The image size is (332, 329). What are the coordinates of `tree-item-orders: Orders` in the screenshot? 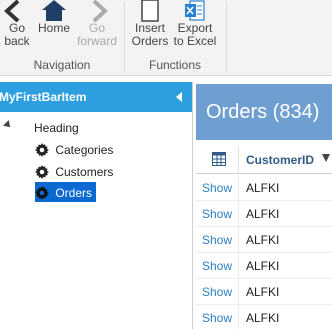 It's located at (66, 192).